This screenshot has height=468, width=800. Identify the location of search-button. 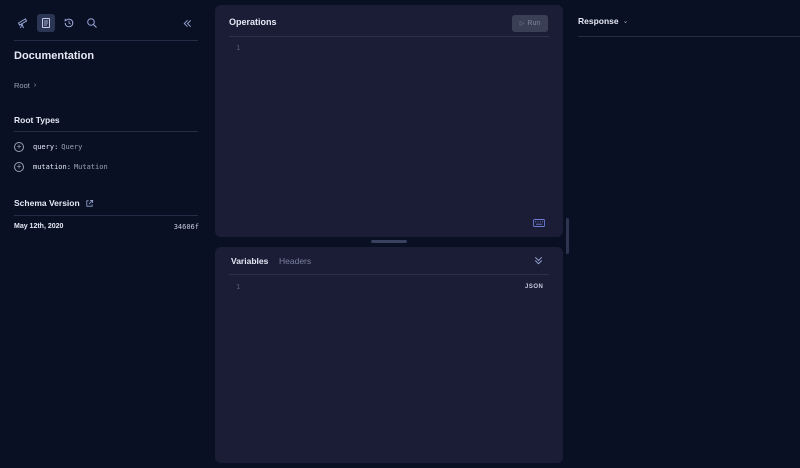
(92, 23).